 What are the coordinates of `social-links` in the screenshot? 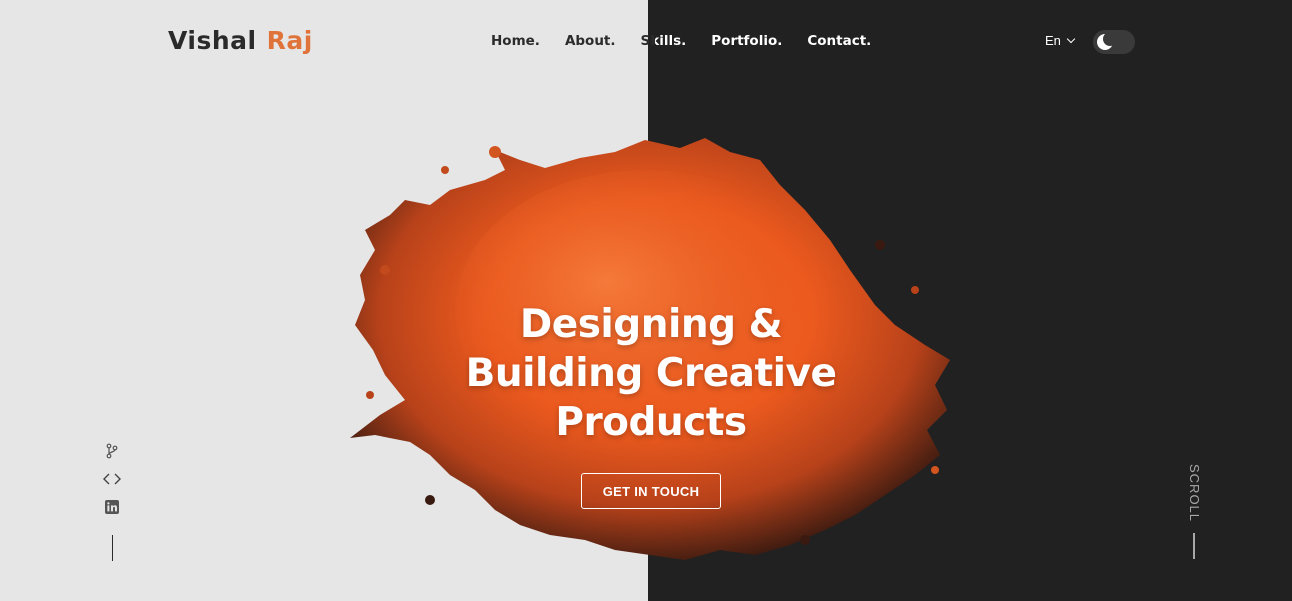 It's located at (112, 502).